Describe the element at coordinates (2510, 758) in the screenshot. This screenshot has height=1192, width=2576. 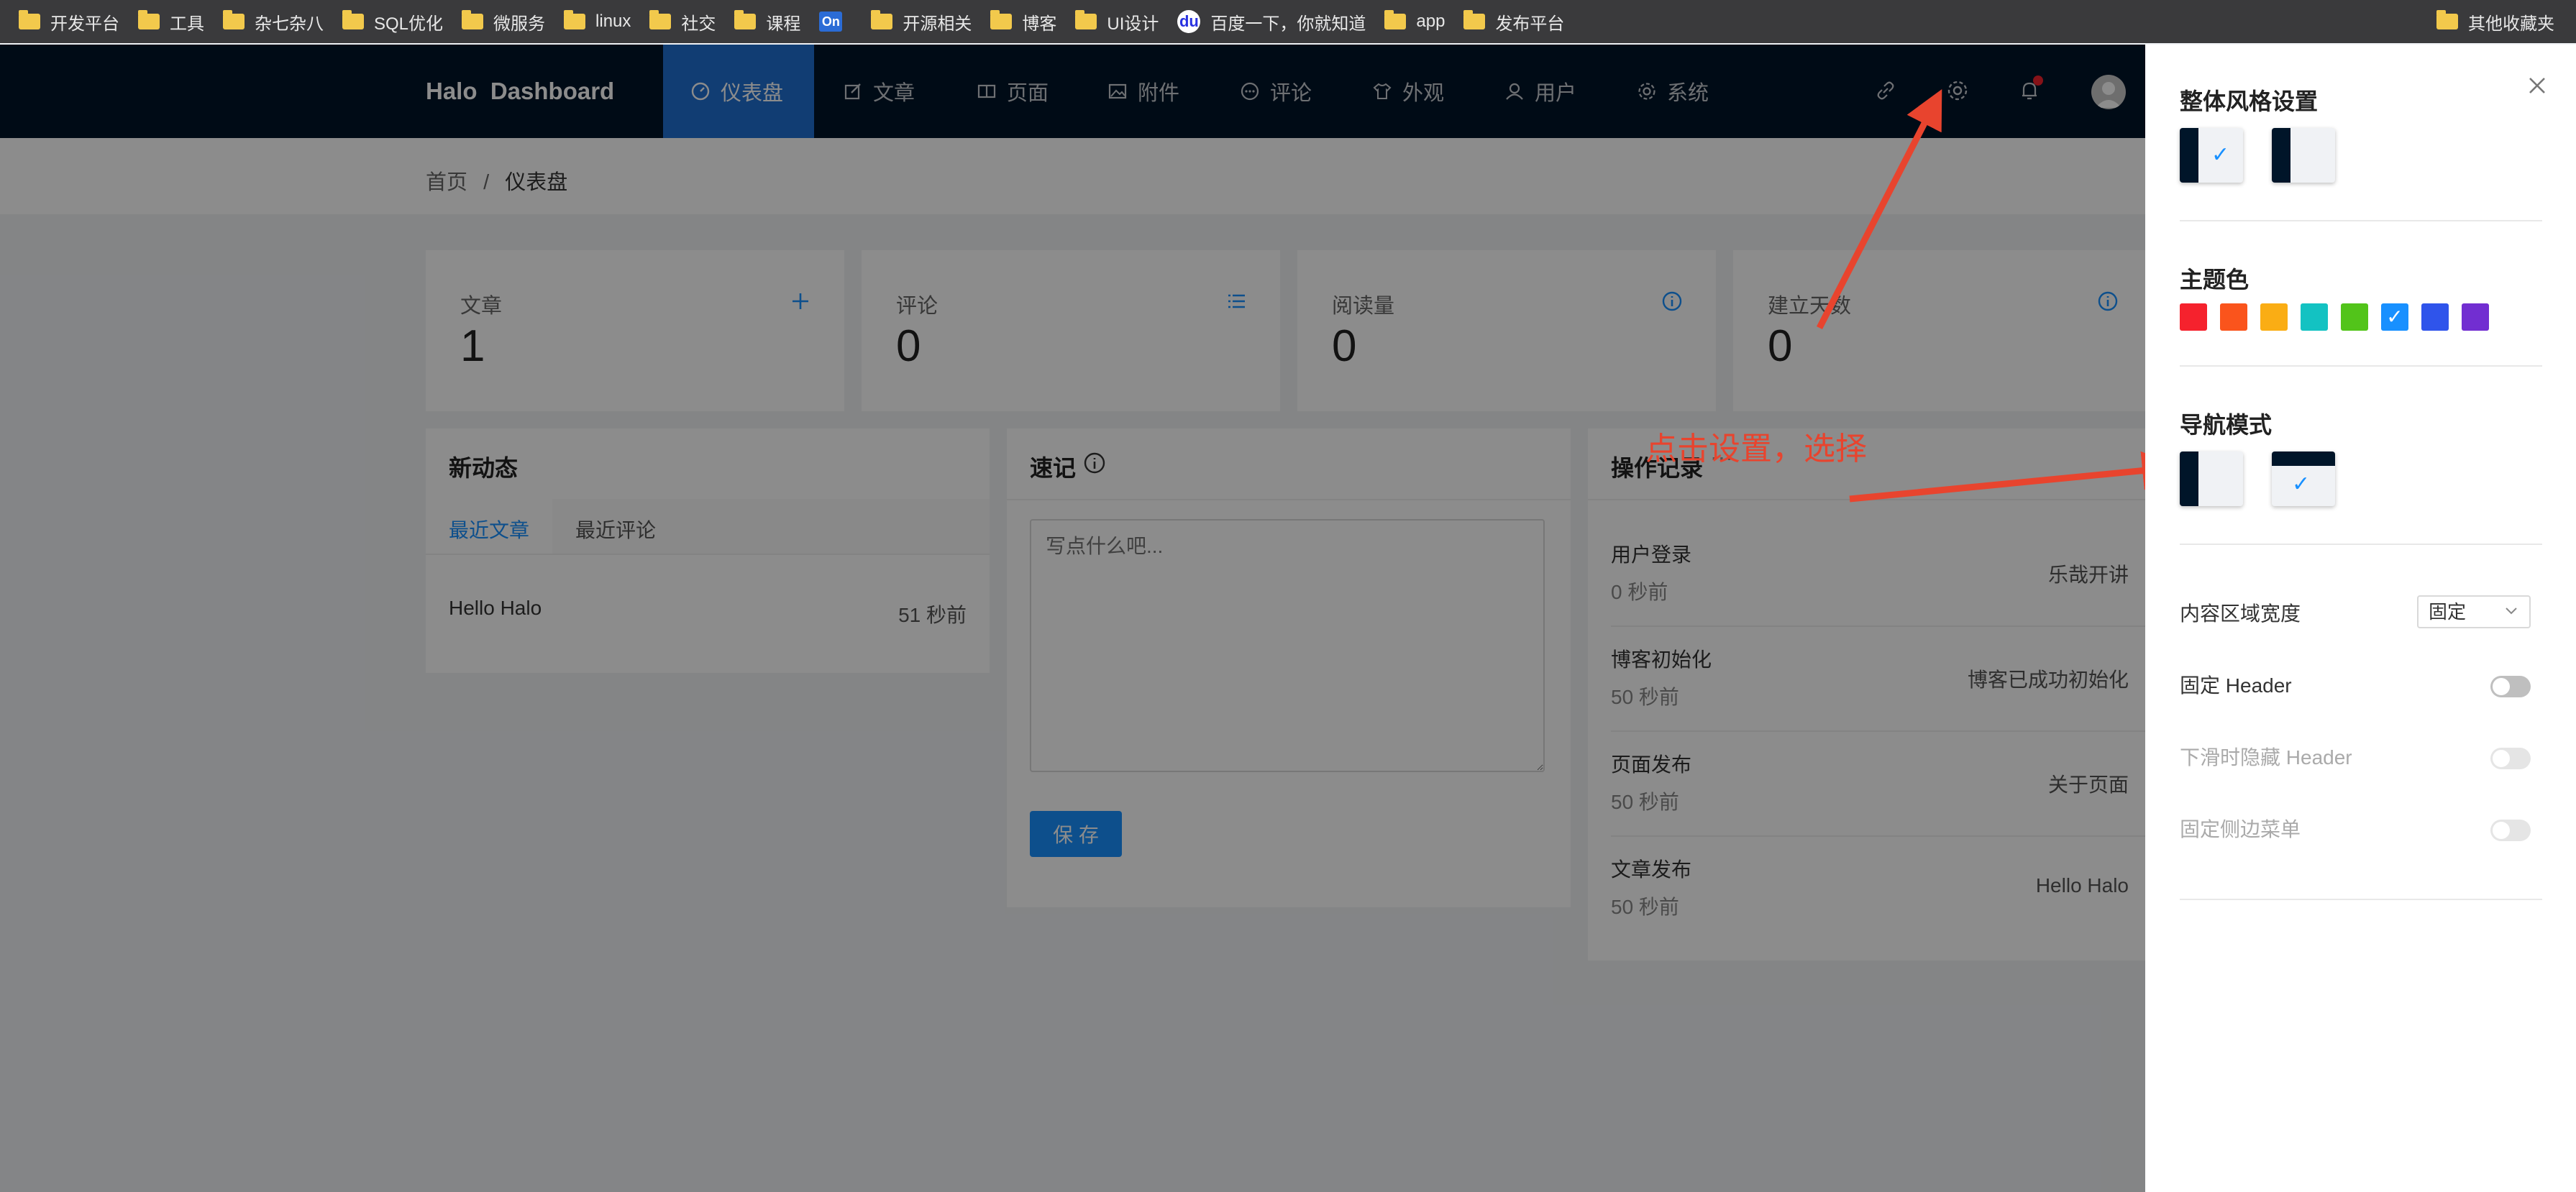
I see `hide-header-toggle` at that location.